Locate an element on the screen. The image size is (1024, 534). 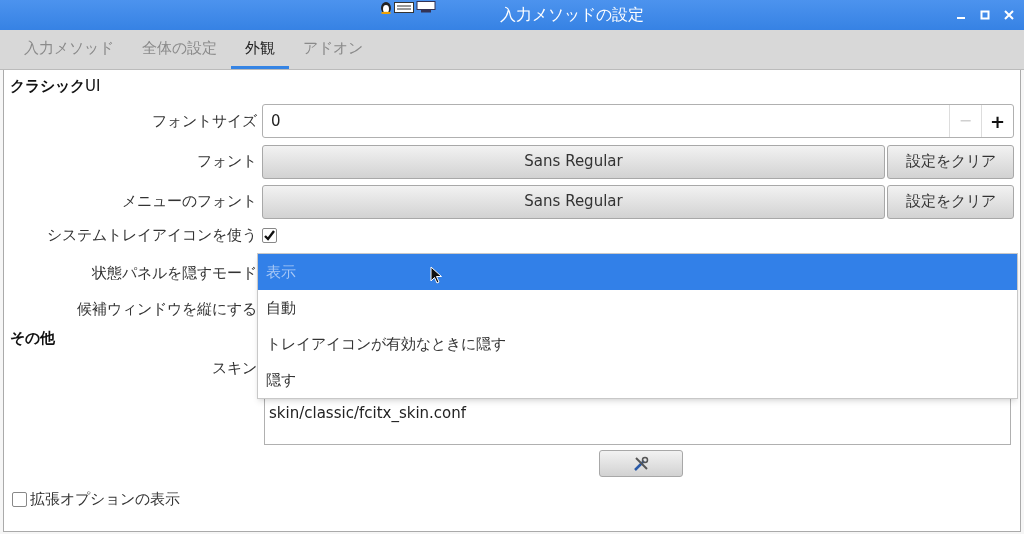
field-label: 状態パネルを隠すモード is located at coordinates (174, 273).